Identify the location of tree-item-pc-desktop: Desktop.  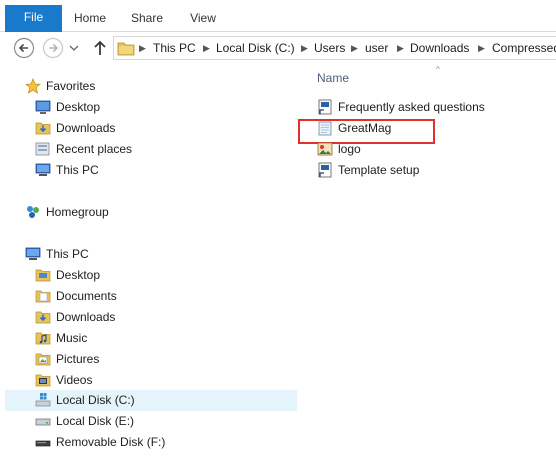
(165, 275).